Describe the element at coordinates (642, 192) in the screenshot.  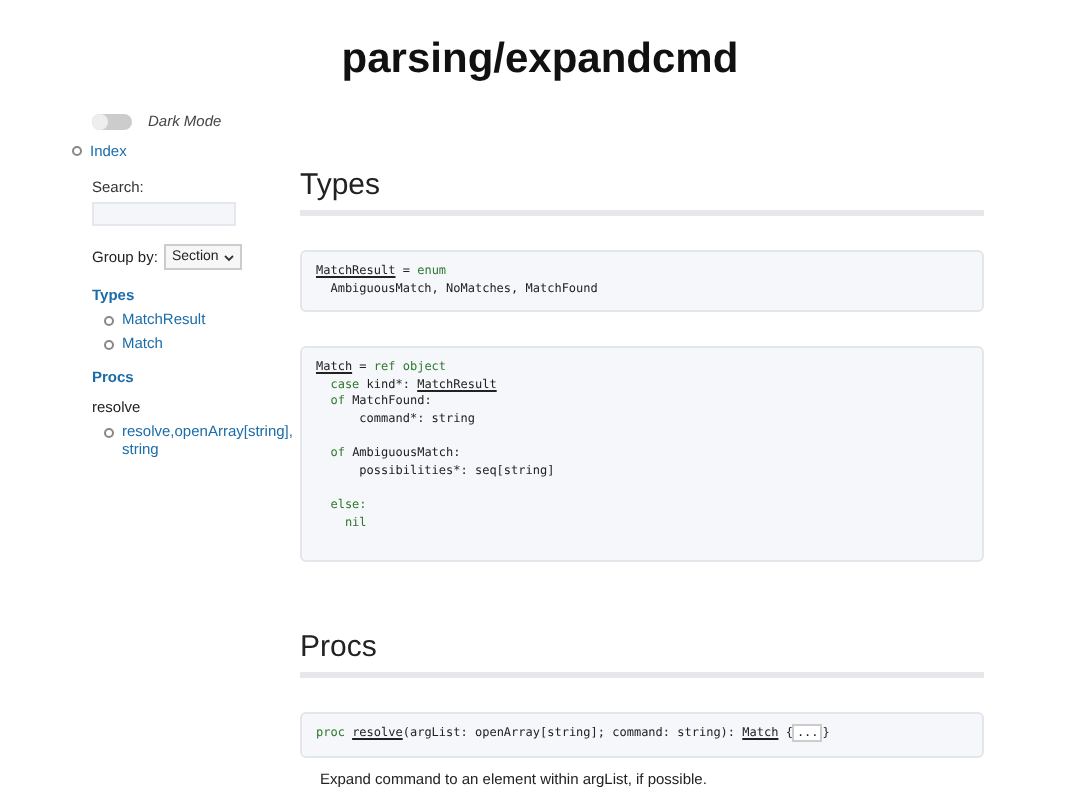
I see `section-heading: Types` at that location.